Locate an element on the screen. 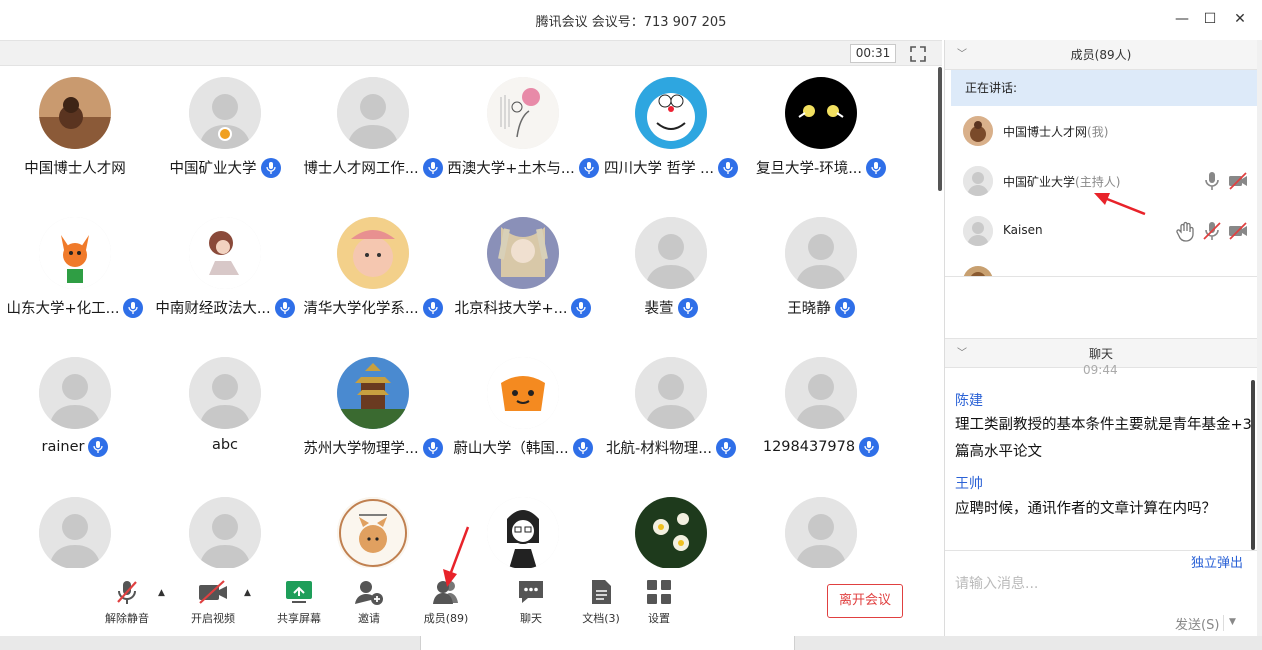 This screenshot has width=1262, height=650. participant-tile: 王晓静 is located at coordinates (821, 277).